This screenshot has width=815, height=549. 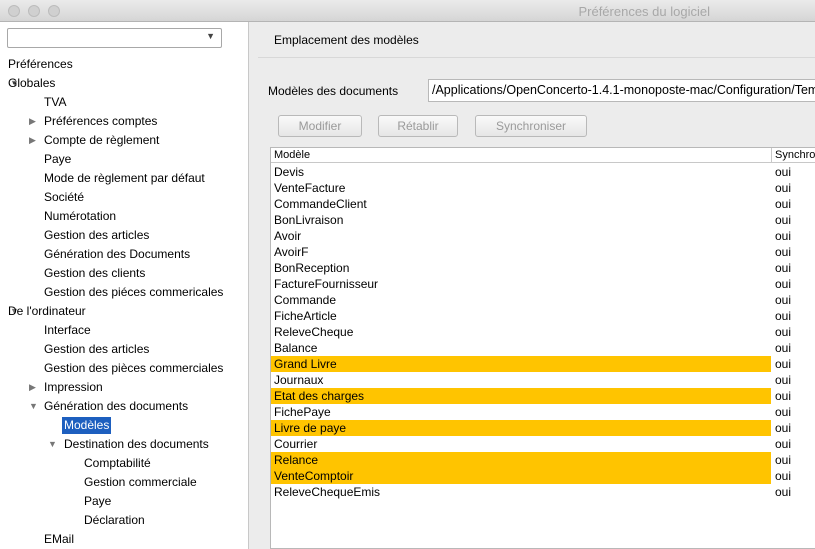 What do you see at coordinates (124, 444) in the screenshot?
I see `tree-node: ▼ Destination des documents` at bounding box center [124, 444].